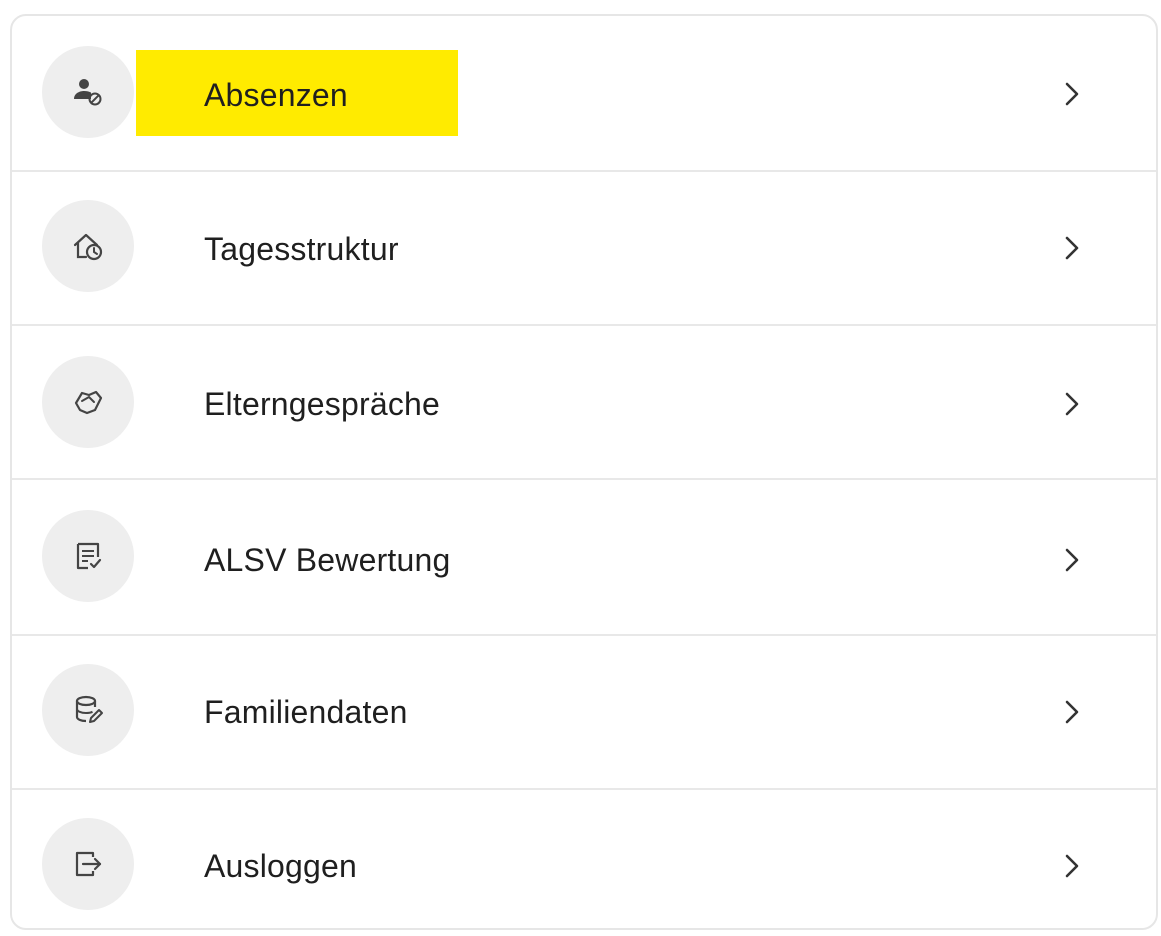 The height and width of the screenshot is (936, 1161). What do you see at coordinates (322, 404) in the screenshot?
I see `menu-item-label: Elterngespräche` at bounding box center [322, 404].